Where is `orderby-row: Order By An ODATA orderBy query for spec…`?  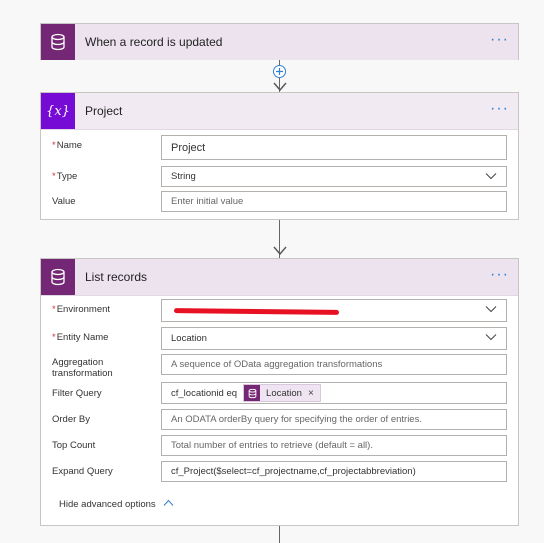
orderby-row: Order By An ODATA orderBy query for spec… is located at coordinates (279, 421).